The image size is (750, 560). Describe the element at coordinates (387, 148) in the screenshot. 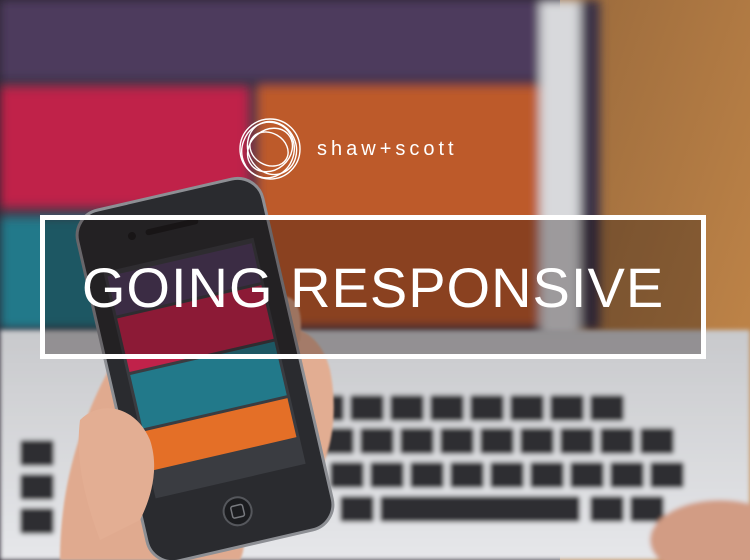

I see `brand-name: shaw+scott` at that location.